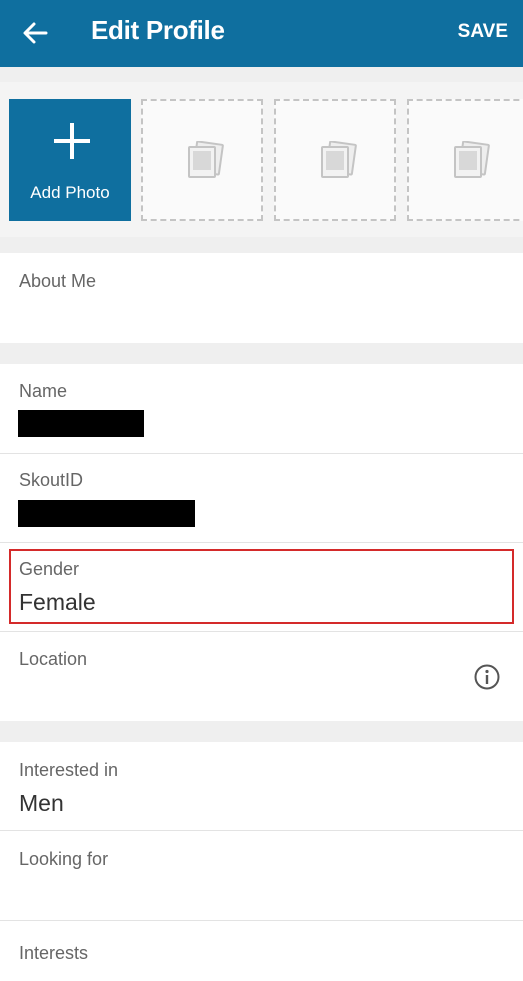 The height and width of the screenshot is (981, 523). Describe the element at coordinates (51, 480) in the screenshot. I see `skoutid-label: SkoutID` at that location.